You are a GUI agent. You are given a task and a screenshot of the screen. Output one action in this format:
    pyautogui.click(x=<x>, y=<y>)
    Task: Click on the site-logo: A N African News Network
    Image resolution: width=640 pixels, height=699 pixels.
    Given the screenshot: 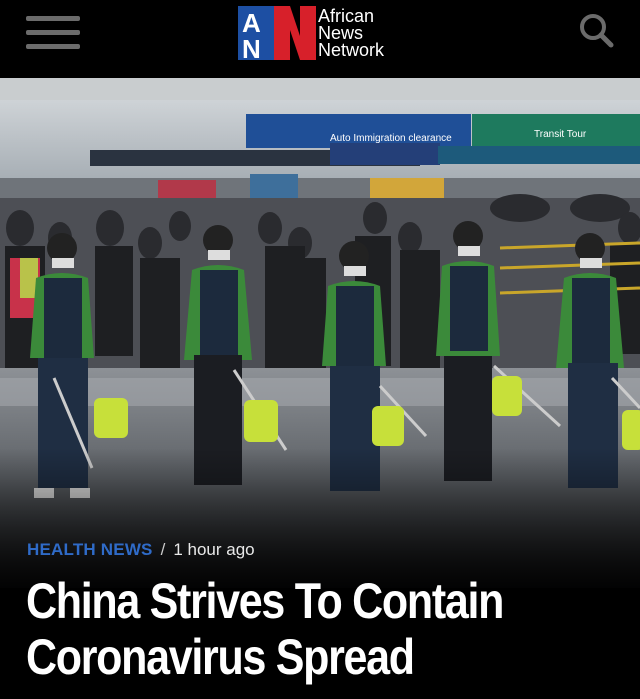 What is the action you would take?
    pyautogui.click(x=323, y=34)
    